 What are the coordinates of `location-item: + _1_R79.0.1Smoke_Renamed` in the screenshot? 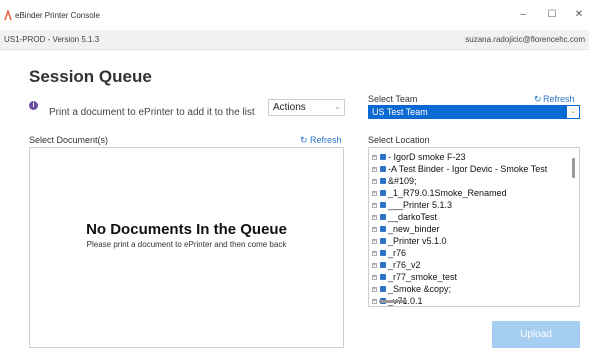 It's located at (469, 194).